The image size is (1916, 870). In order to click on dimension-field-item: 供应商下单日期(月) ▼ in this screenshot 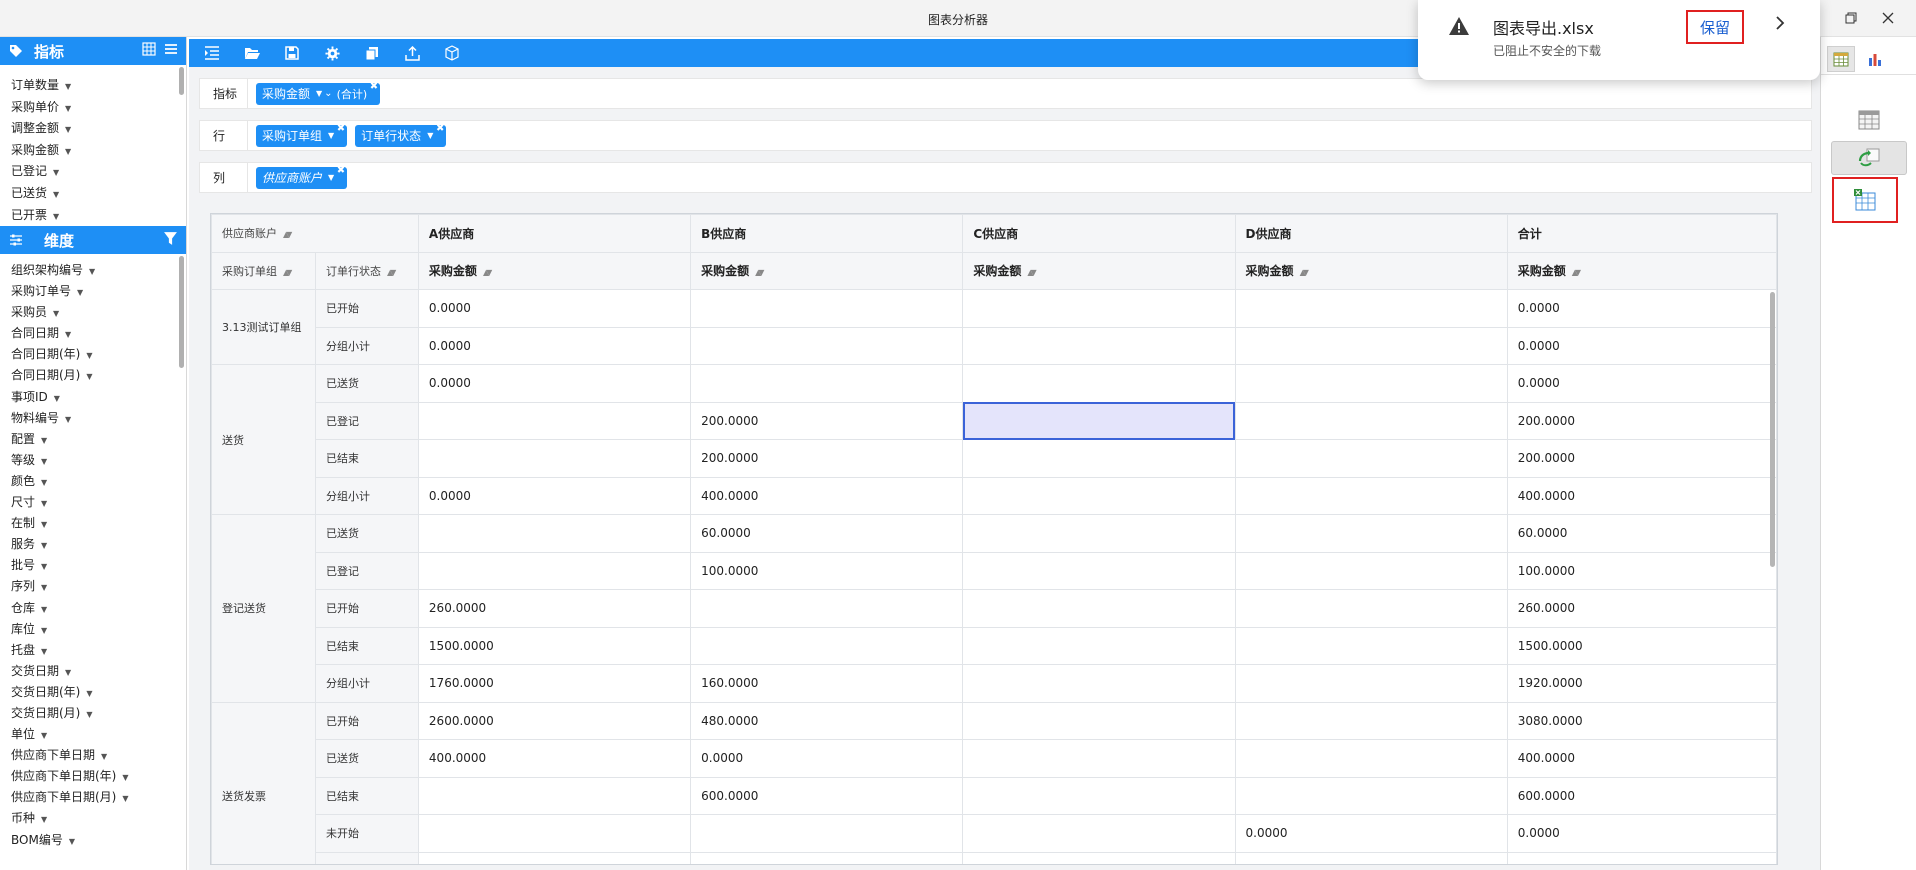, I will do `click(98, 797)`.